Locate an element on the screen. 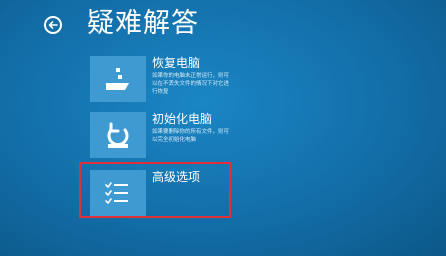 The height and width of the screenshot is (256, 446). option-text: 恢复电脑 如果你的电脑未正常运行，则可以在不丢失文件的情况下对它进行恢复 is located at coordinates (193, 76).